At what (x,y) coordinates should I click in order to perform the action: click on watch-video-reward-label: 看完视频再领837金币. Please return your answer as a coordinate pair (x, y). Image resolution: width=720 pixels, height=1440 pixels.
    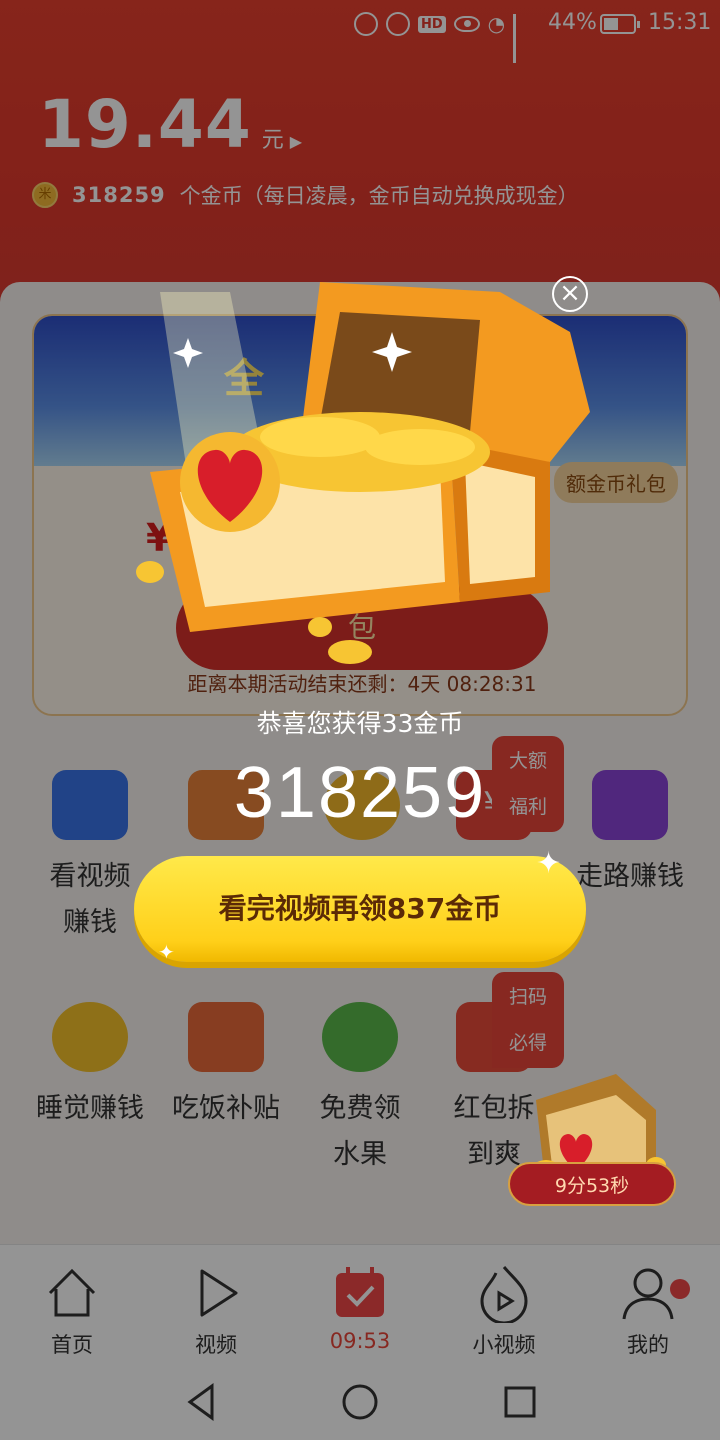
    Looking at the image, I should click on (360, 908).